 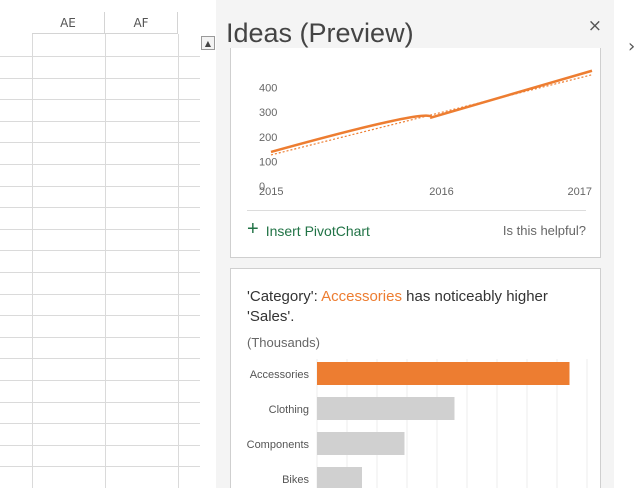 I want to click on close-icon: ×, so click(x=595, y=26).